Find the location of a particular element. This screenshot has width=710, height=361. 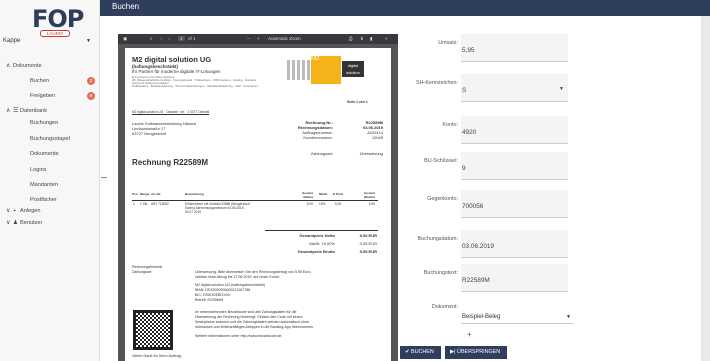

field-label: BU-Schlüssel: is located at coordinates (441, 161).